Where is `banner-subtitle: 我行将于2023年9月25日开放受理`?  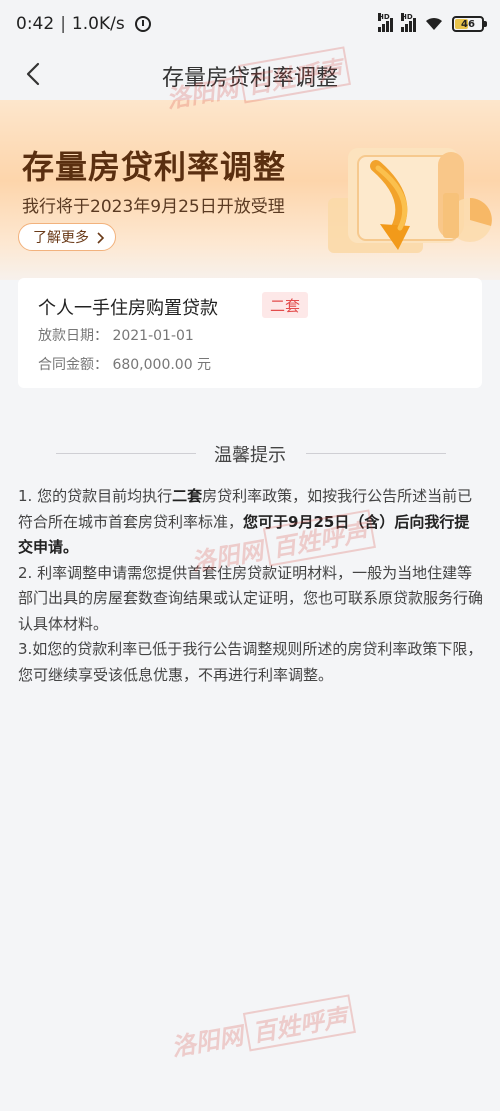
banner-subtitle: 我行将于2023年9月25日开放受理 is located at coordinates (153, 207).